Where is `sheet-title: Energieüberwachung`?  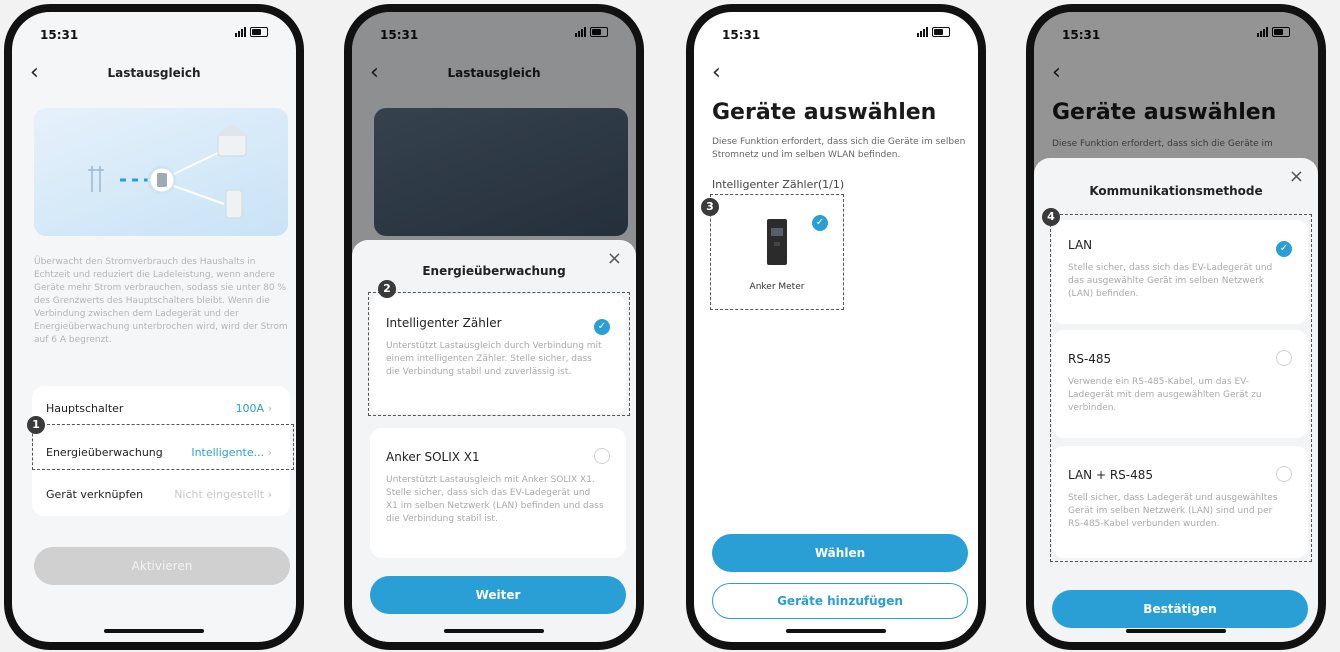 sheet-title: Energieüberwachung is located at coordinates (494, 271).